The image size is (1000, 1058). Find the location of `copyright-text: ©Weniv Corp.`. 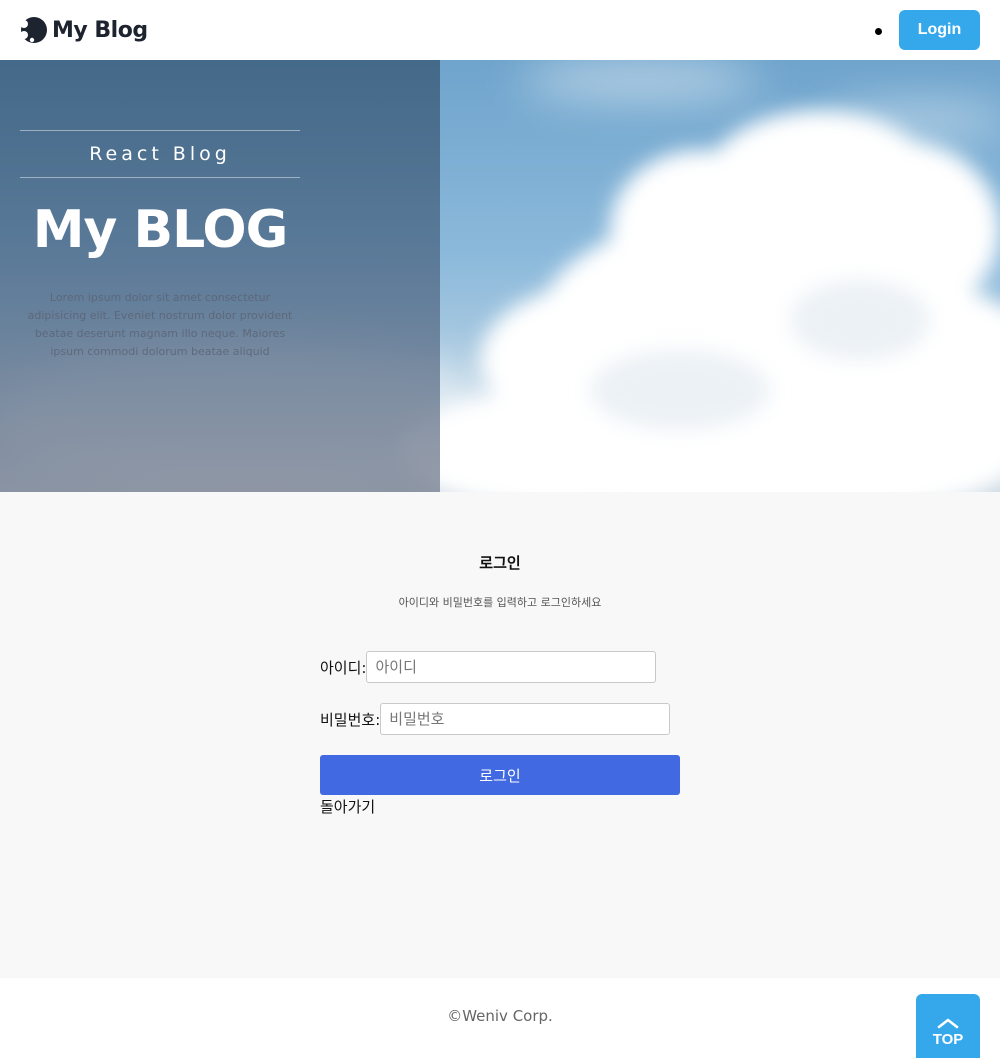

copyright-text: ©Weniv Corp. is located at coordinates (500, 1016).